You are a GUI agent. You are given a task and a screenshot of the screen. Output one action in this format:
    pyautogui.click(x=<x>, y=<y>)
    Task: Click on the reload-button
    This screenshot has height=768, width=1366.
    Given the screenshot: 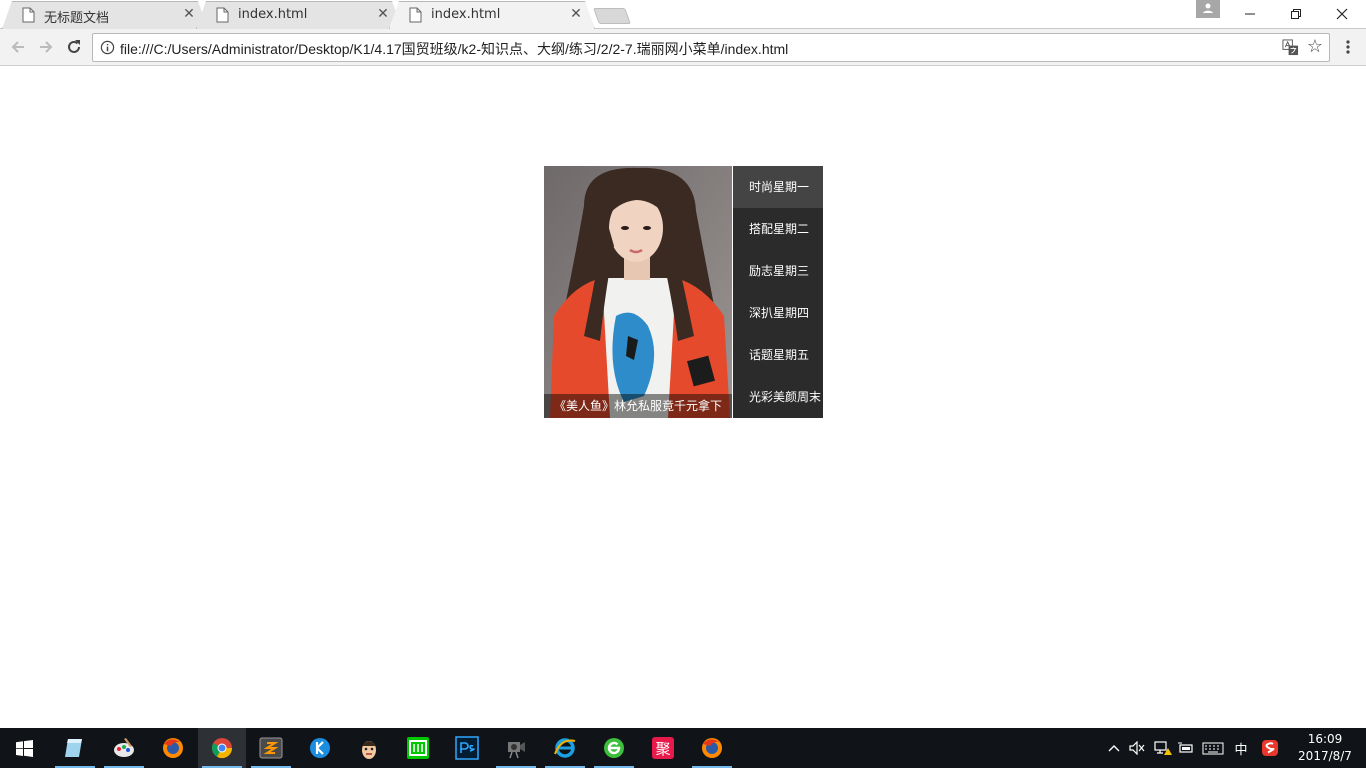 What is the action you would take?
    pyautogui.click(x=74, y=47)
    